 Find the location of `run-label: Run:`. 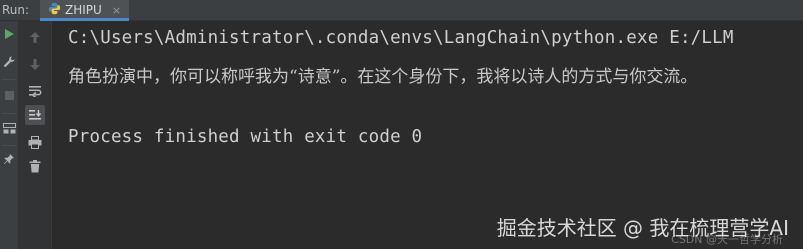

run-label: Run: is located at coordinates (16, 10).